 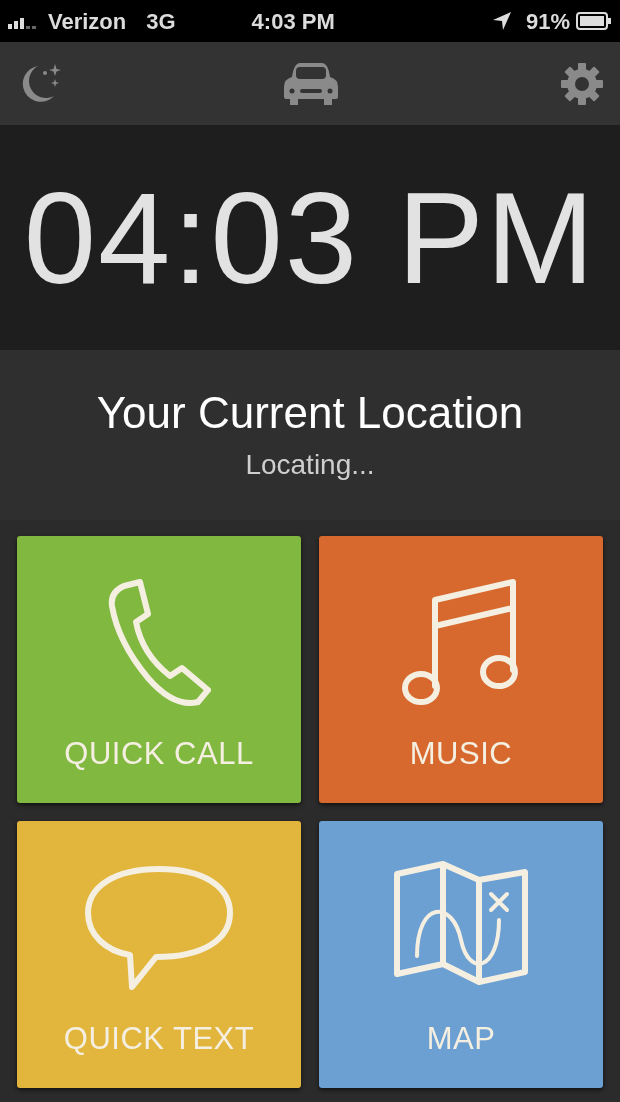 I want to click on carrier-name: Verizon, so click(x=87, y=21).